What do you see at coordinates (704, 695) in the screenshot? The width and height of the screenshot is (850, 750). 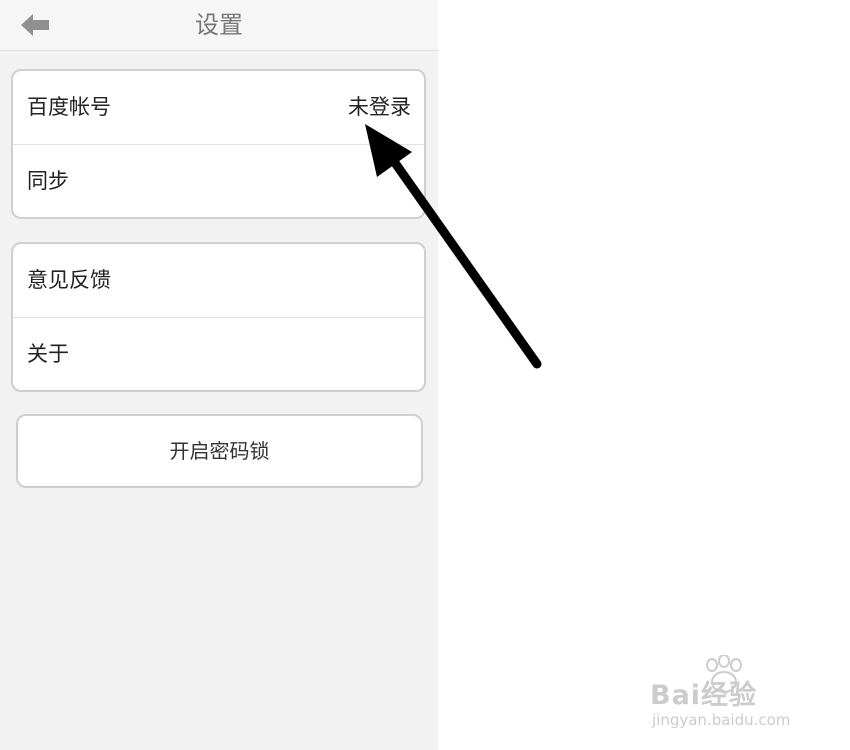 I see `watermark-logo: Bai经验` at bounding box center [704, 695].